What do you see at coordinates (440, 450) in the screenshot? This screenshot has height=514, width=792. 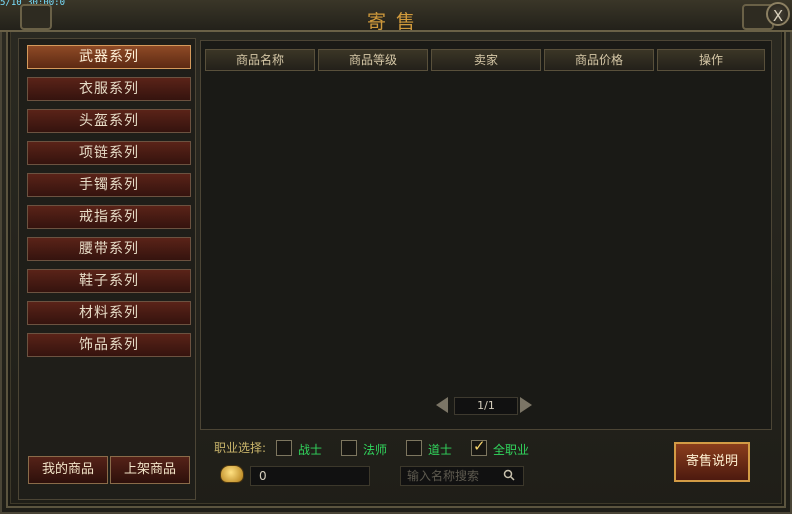 I see `taoist-label: 道士` at bounding box center [440, 450].